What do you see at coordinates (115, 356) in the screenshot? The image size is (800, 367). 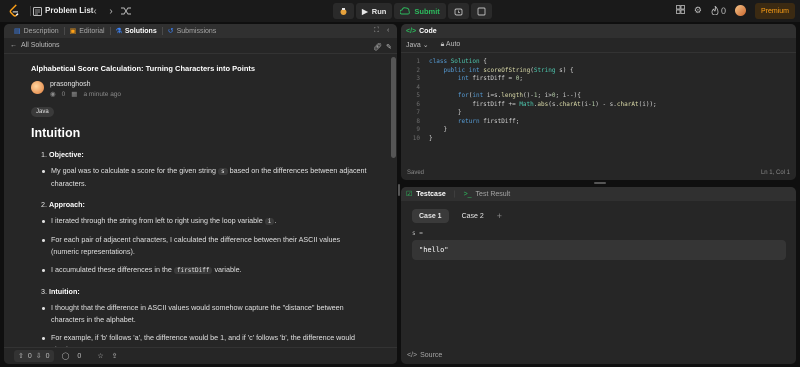 I see `share-icon: ⇪` at bounding box center [115, 356].